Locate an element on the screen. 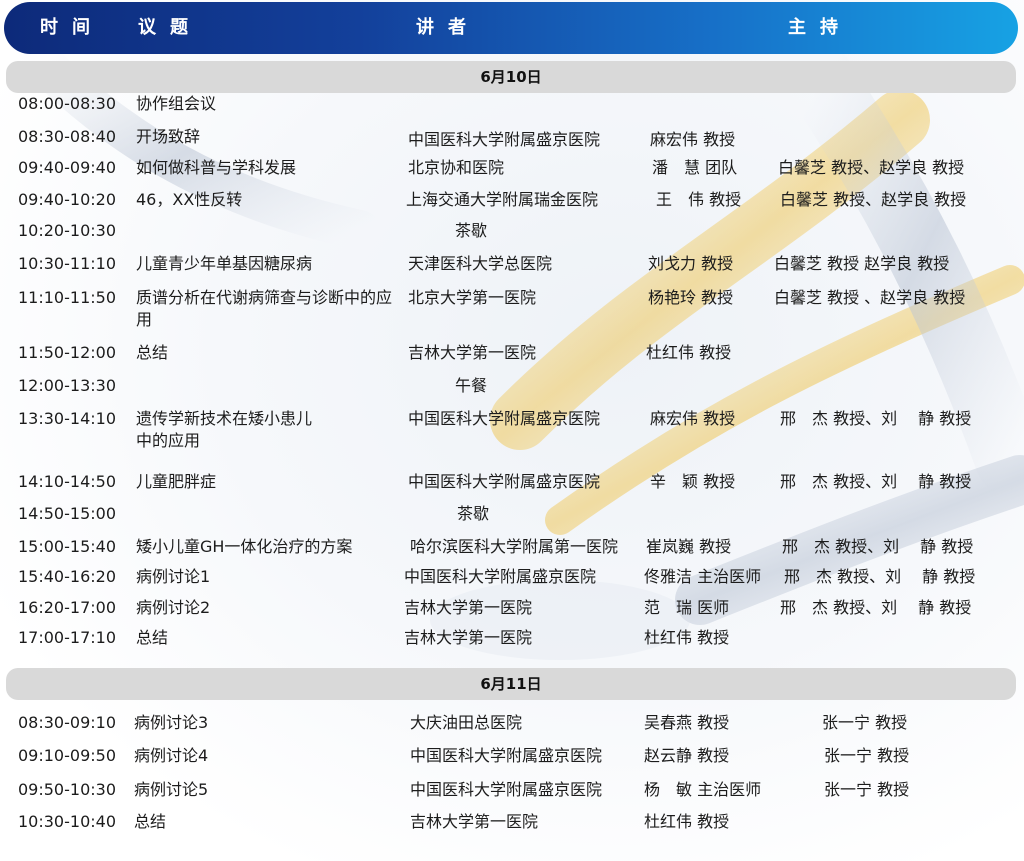 The height and width of the screenshot is (861, 1024). time-cell: 11:10-11:50 is located at coordinates (67, 297).